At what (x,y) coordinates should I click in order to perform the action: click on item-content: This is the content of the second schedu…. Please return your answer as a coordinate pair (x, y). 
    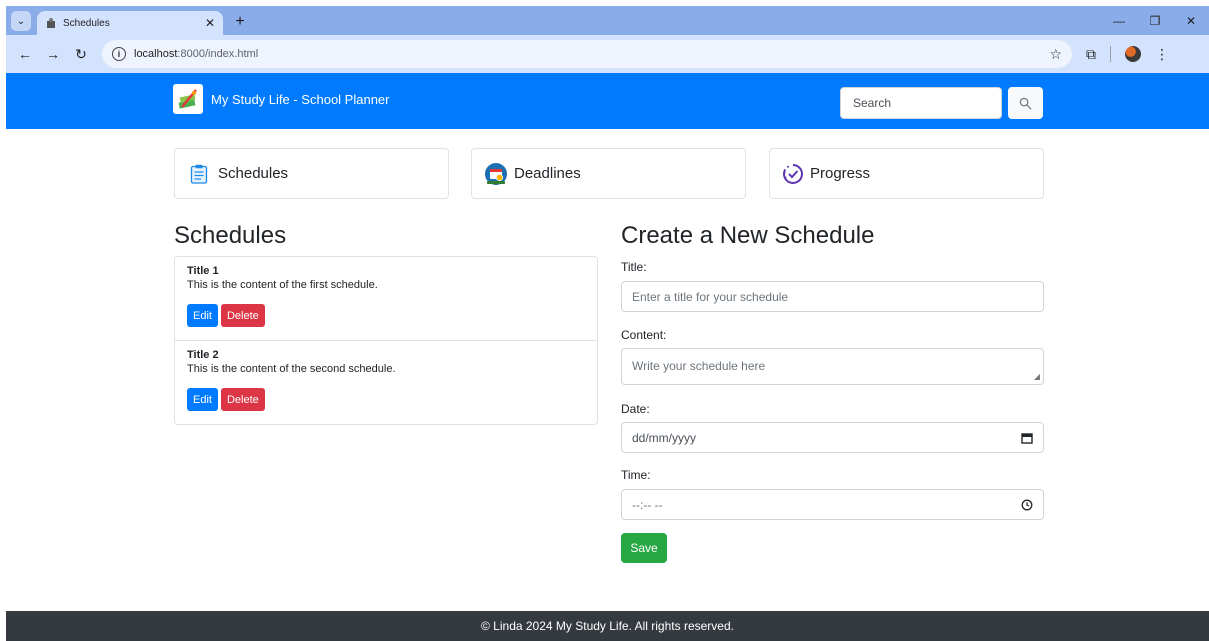
    Looking at the image, I should click on (291, 369).